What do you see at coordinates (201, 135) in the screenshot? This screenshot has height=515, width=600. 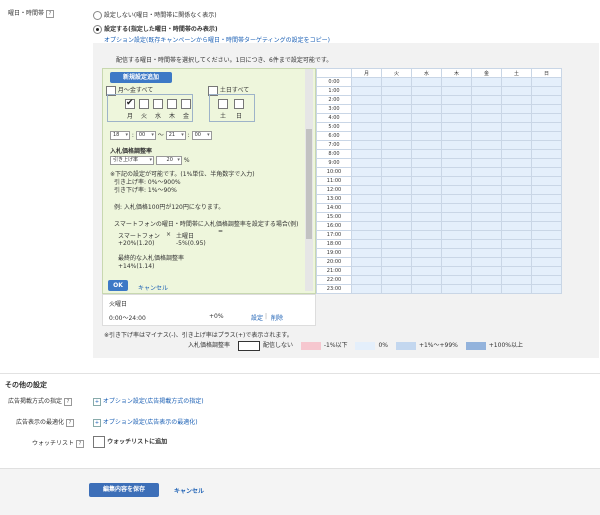 I see `end-minute-select: 00` at bounding box center [201, 135].